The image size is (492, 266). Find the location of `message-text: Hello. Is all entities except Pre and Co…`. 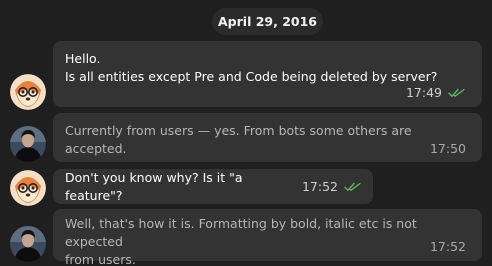

message-text: Hello. Is all entities except Pre and Co… is located at coordinates (251, 67).